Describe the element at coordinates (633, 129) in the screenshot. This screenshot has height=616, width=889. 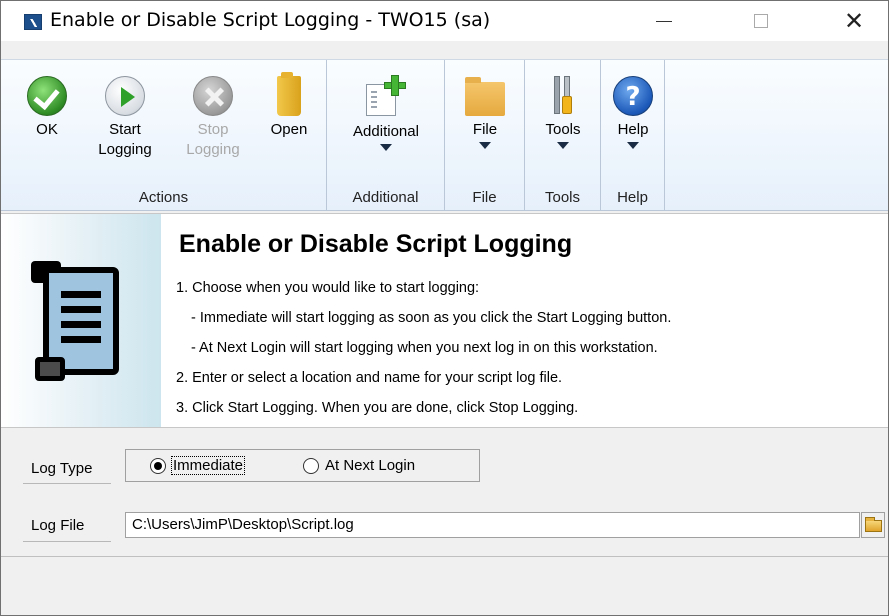
I see `help-button-label: Help` at that location.